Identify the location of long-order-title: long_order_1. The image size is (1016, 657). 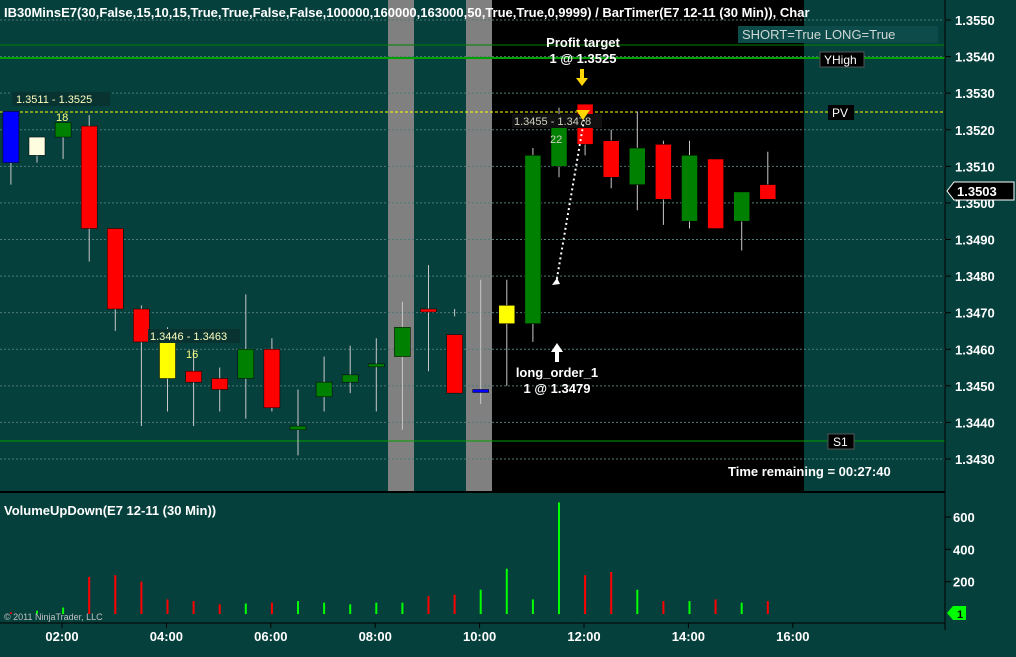
(557, 372).